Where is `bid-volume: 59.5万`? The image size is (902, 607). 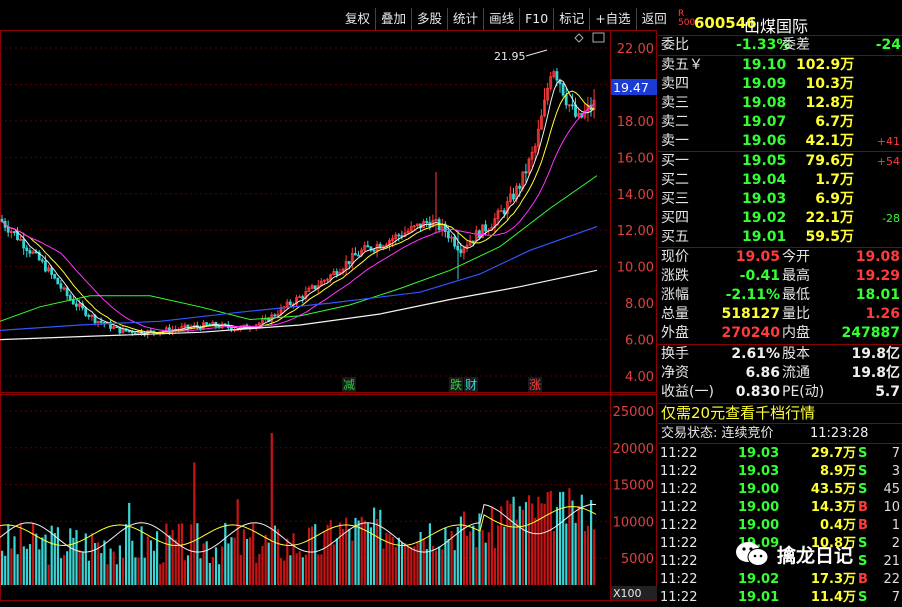 bid-volume: 59.5万 is located at coordinates (829, 237).